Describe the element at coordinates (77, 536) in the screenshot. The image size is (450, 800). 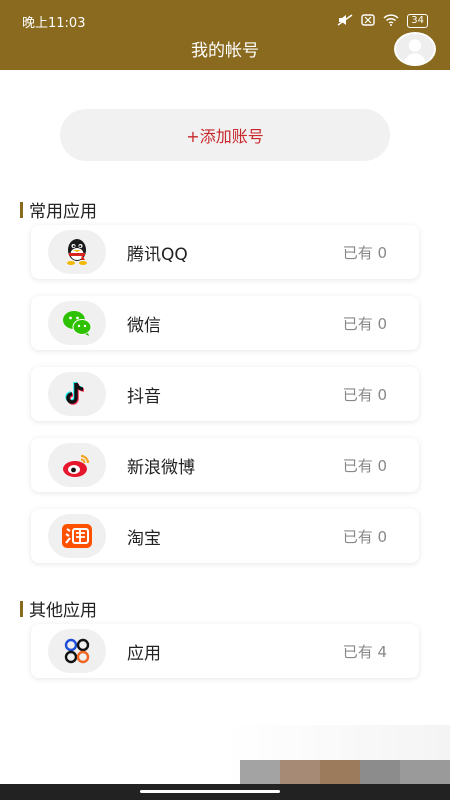
I see `taobao-icon` at that location.